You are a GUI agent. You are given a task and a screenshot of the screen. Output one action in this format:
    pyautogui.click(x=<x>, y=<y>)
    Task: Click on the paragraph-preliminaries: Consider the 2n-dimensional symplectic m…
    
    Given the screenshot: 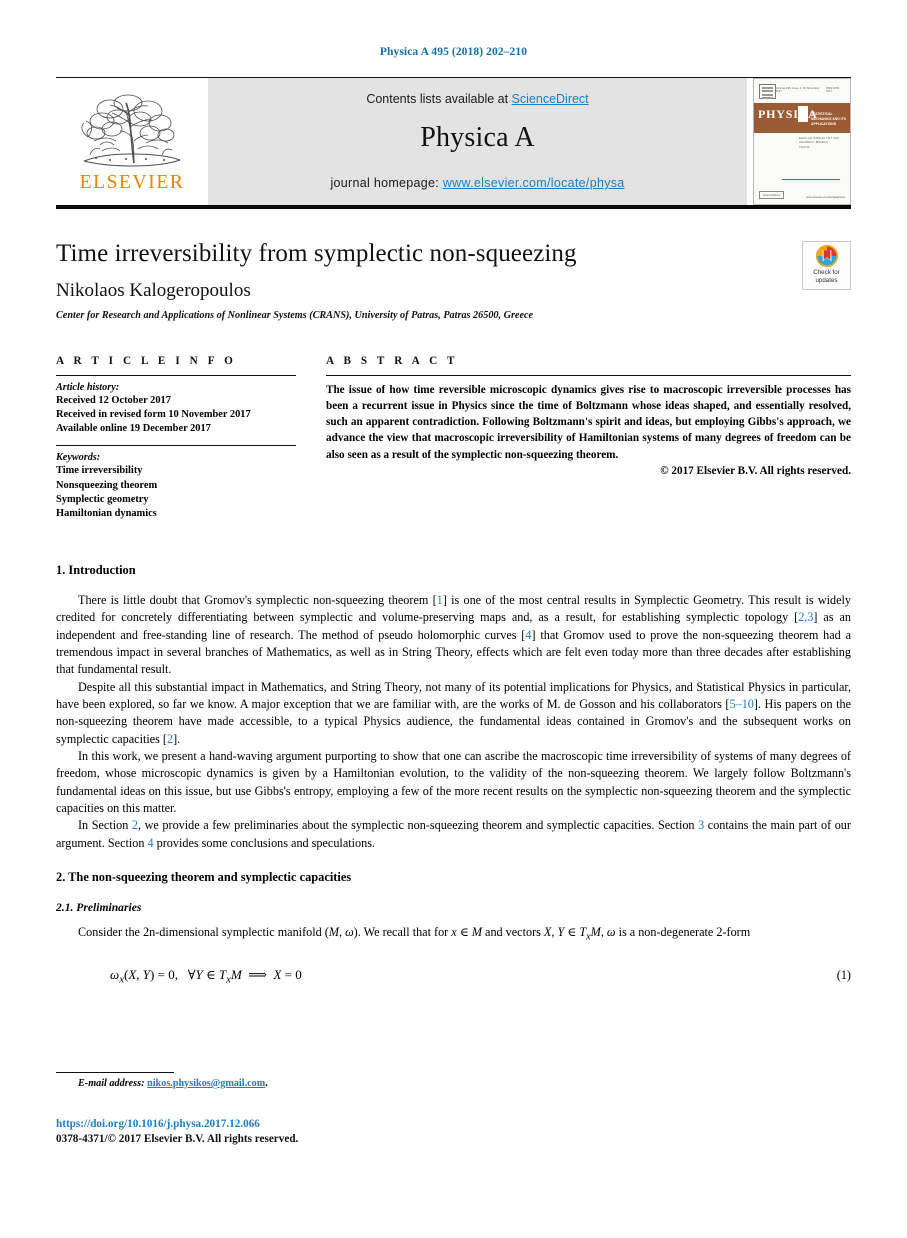 What is the action you would take?
    pyautogui.click(x=414, y=933)
    